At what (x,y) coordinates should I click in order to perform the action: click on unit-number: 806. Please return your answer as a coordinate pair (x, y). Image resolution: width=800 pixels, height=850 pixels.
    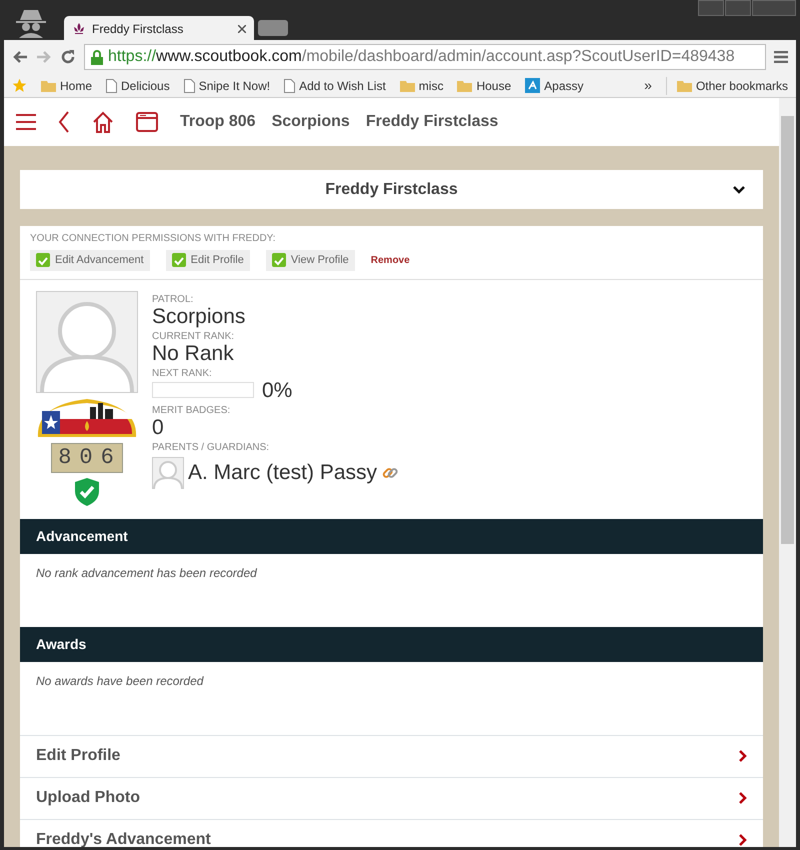
    Looking at the image, I should click on (87, 457).